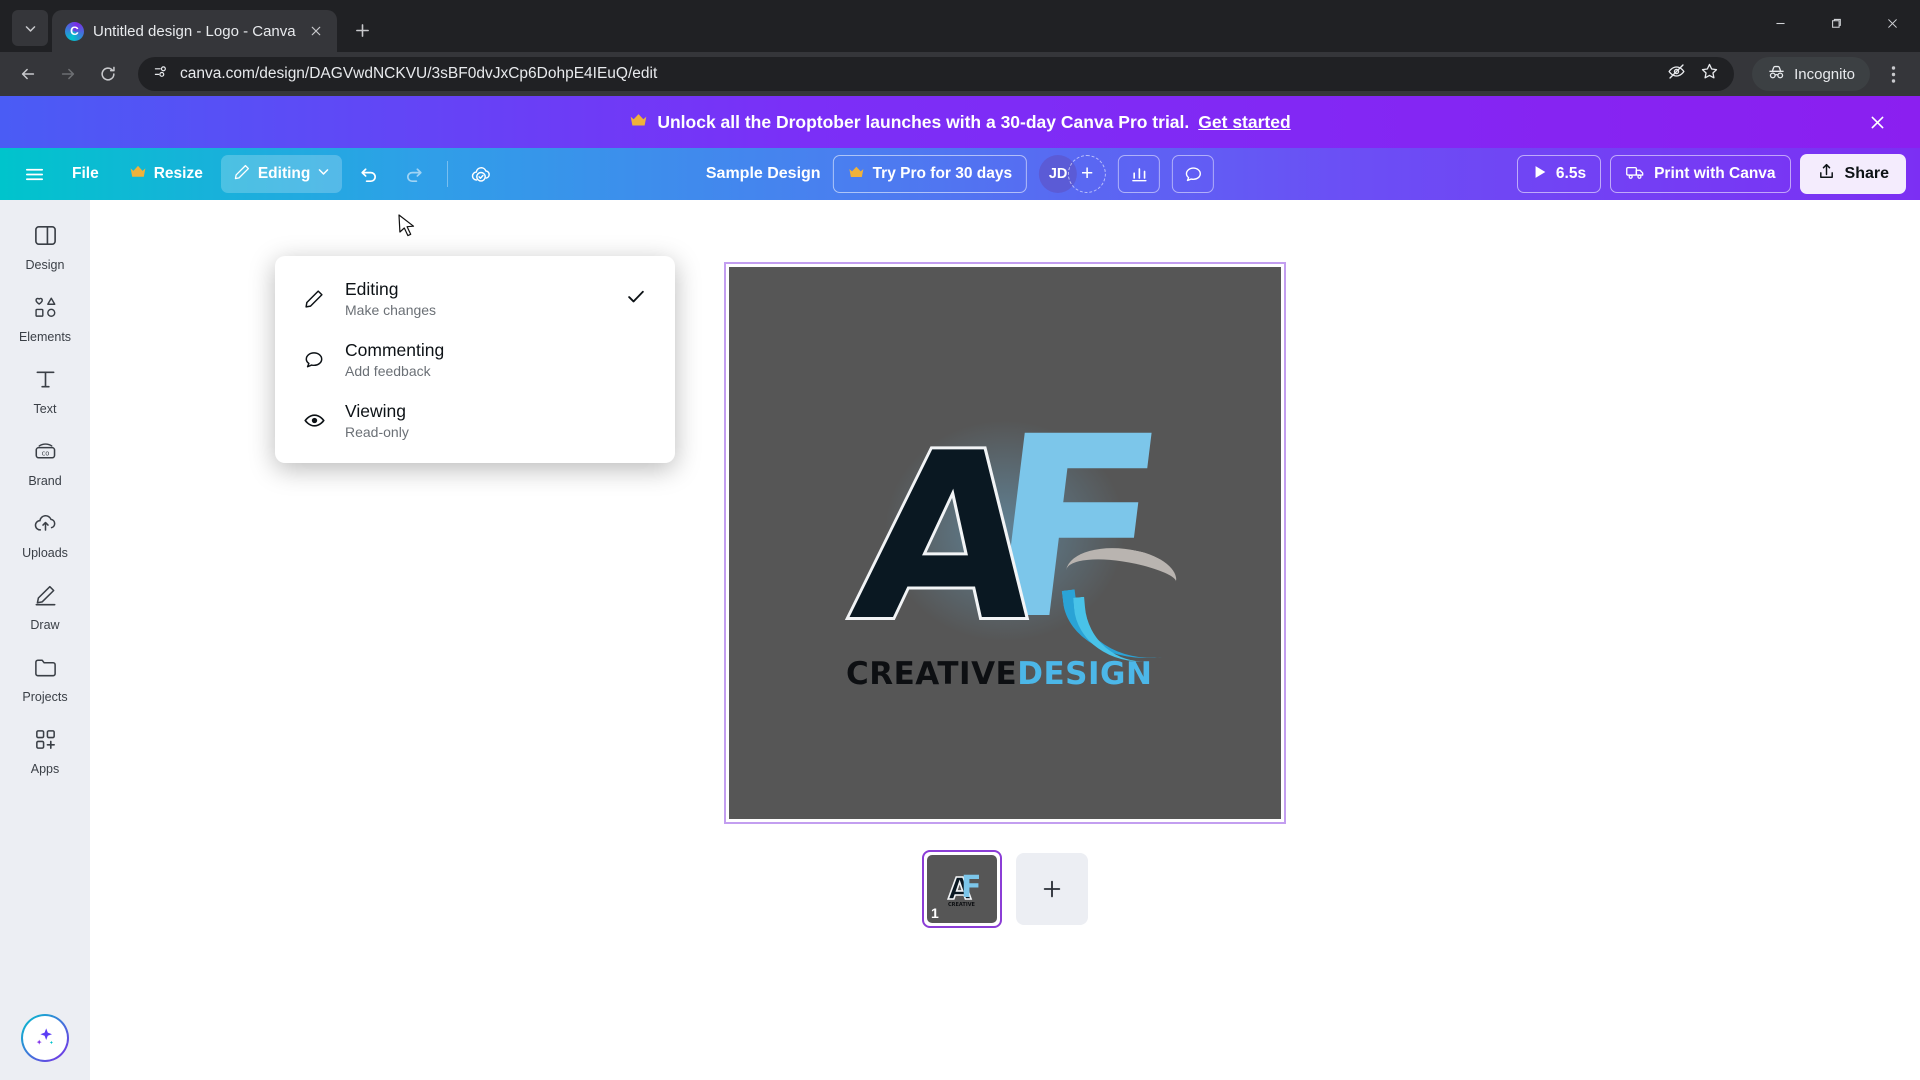 The height and width of the screenshot is (1080, 1920). I want to click on sidebar-label: Projects, so click(45, 697).